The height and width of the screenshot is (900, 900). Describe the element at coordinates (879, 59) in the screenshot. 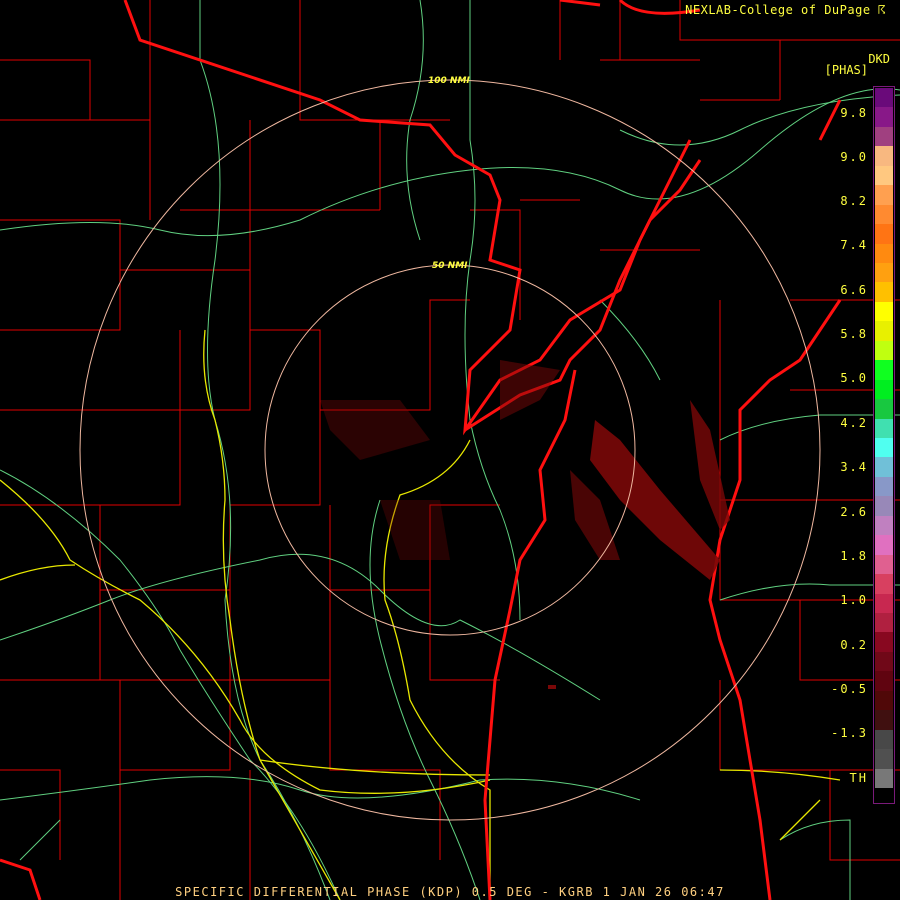

I see `product-code: DKD` at that location.